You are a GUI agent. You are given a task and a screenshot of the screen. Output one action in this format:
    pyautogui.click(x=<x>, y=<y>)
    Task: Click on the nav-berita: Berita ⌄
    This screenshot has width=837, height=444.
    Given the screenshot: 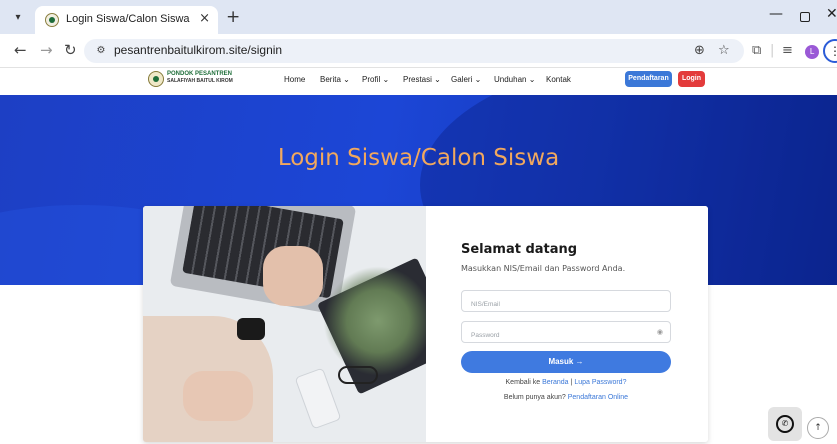 What is the action you would take?
    pyautogui.click(x=335, y=79)
    